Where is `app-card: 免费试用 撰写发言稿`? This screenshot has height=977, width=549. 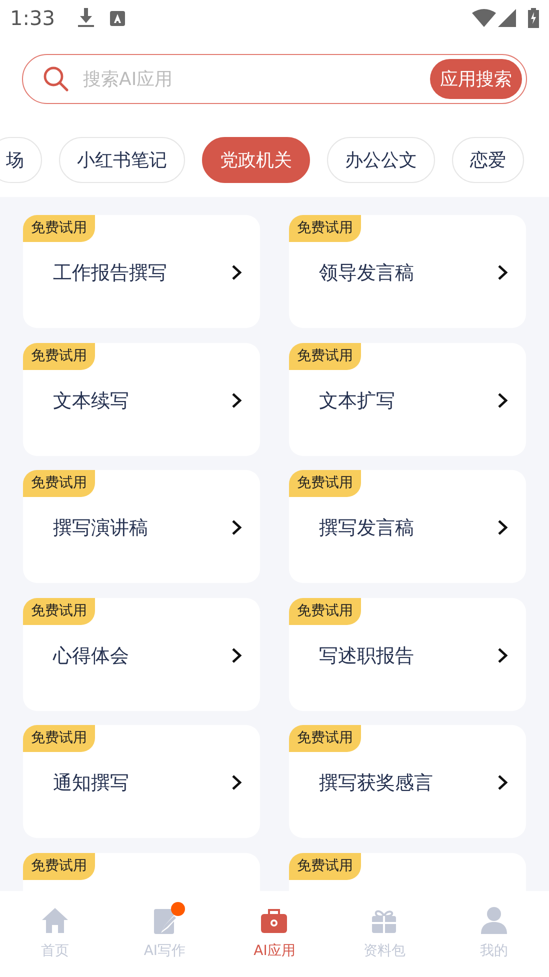 app-card: 免费试用 撰写发言稿 is located at coordinates (407, 526).